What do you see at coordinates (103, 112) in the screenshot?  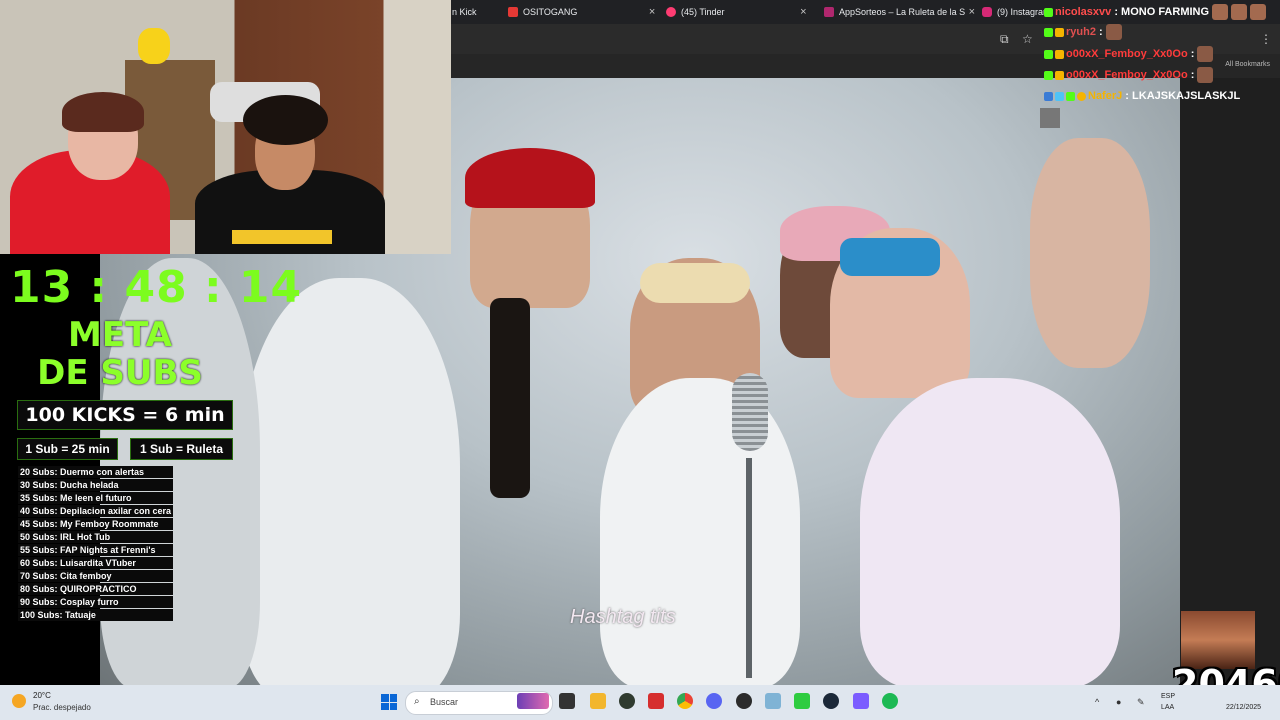 I see `streamer-left-hair` at bounding box center [103, 112].